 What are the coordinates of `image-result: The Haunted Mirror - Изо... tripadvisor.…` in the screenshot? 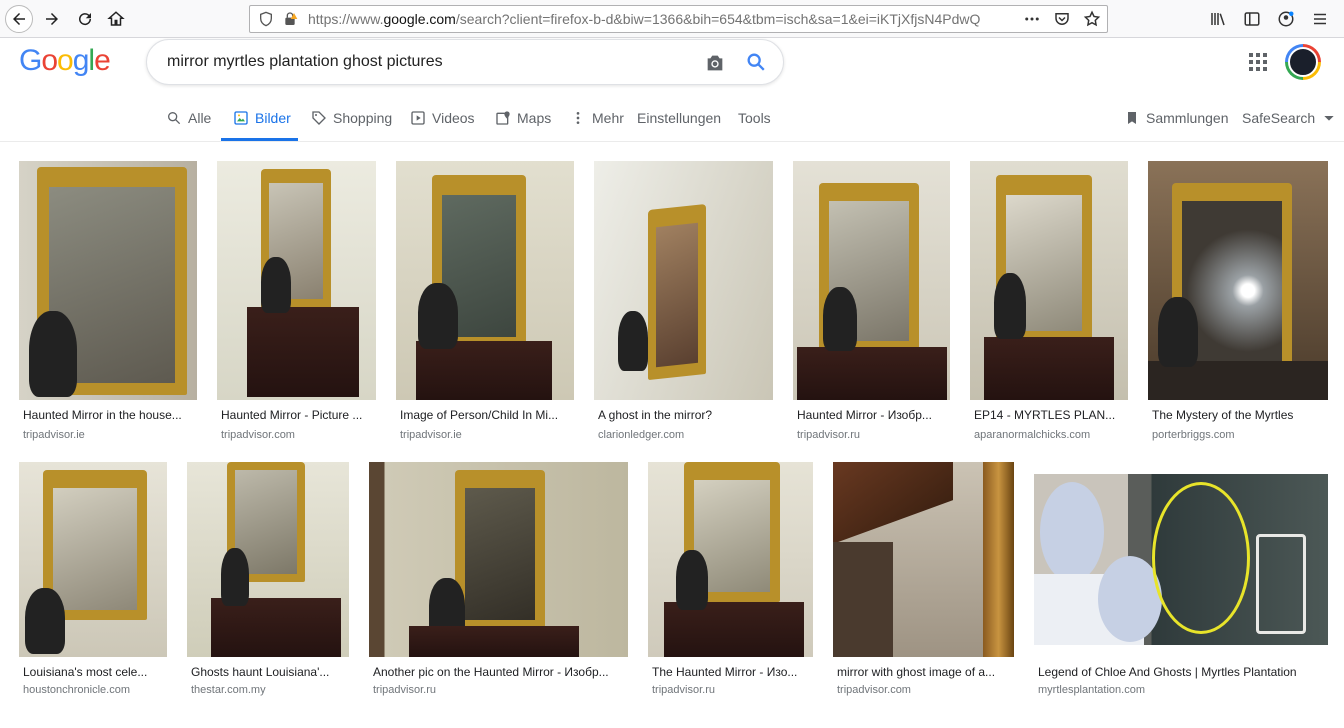 It's located at (730, 582).